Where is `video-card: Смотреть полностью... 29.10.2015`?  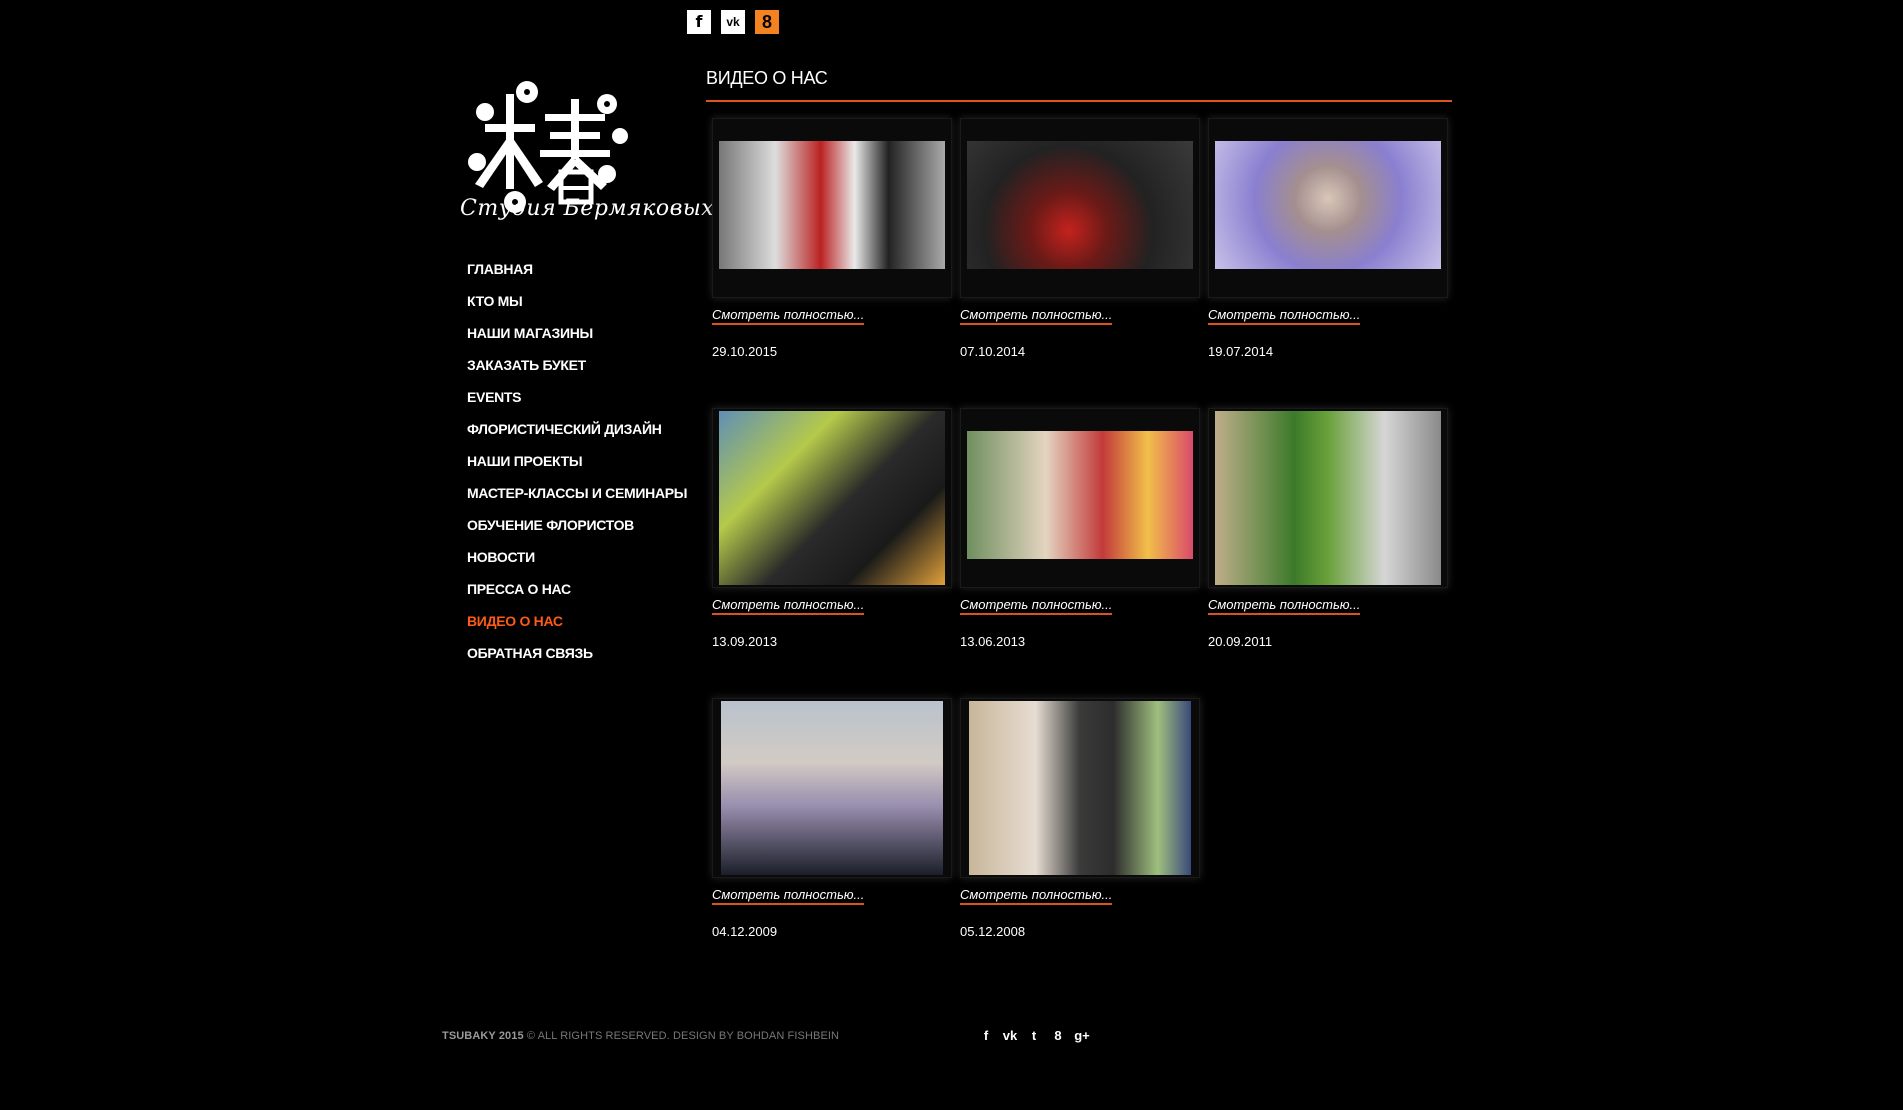
video-card: Смотреть полностью... 29.10.2015 is located at coordinates (832, 238).